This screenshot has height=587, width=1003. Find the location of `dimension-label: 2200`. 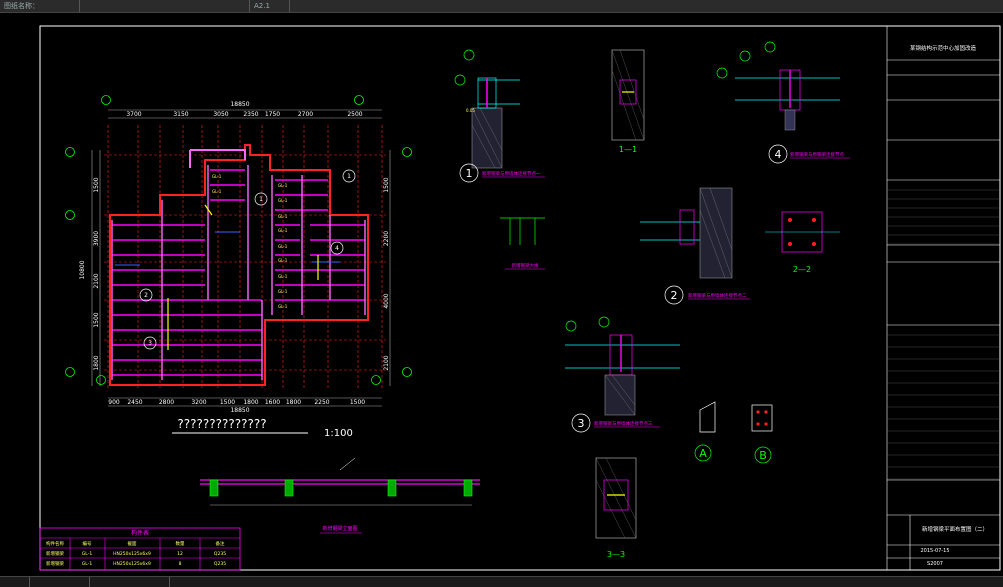

dimension-label: 2200 is located at coordinates (386, 238).